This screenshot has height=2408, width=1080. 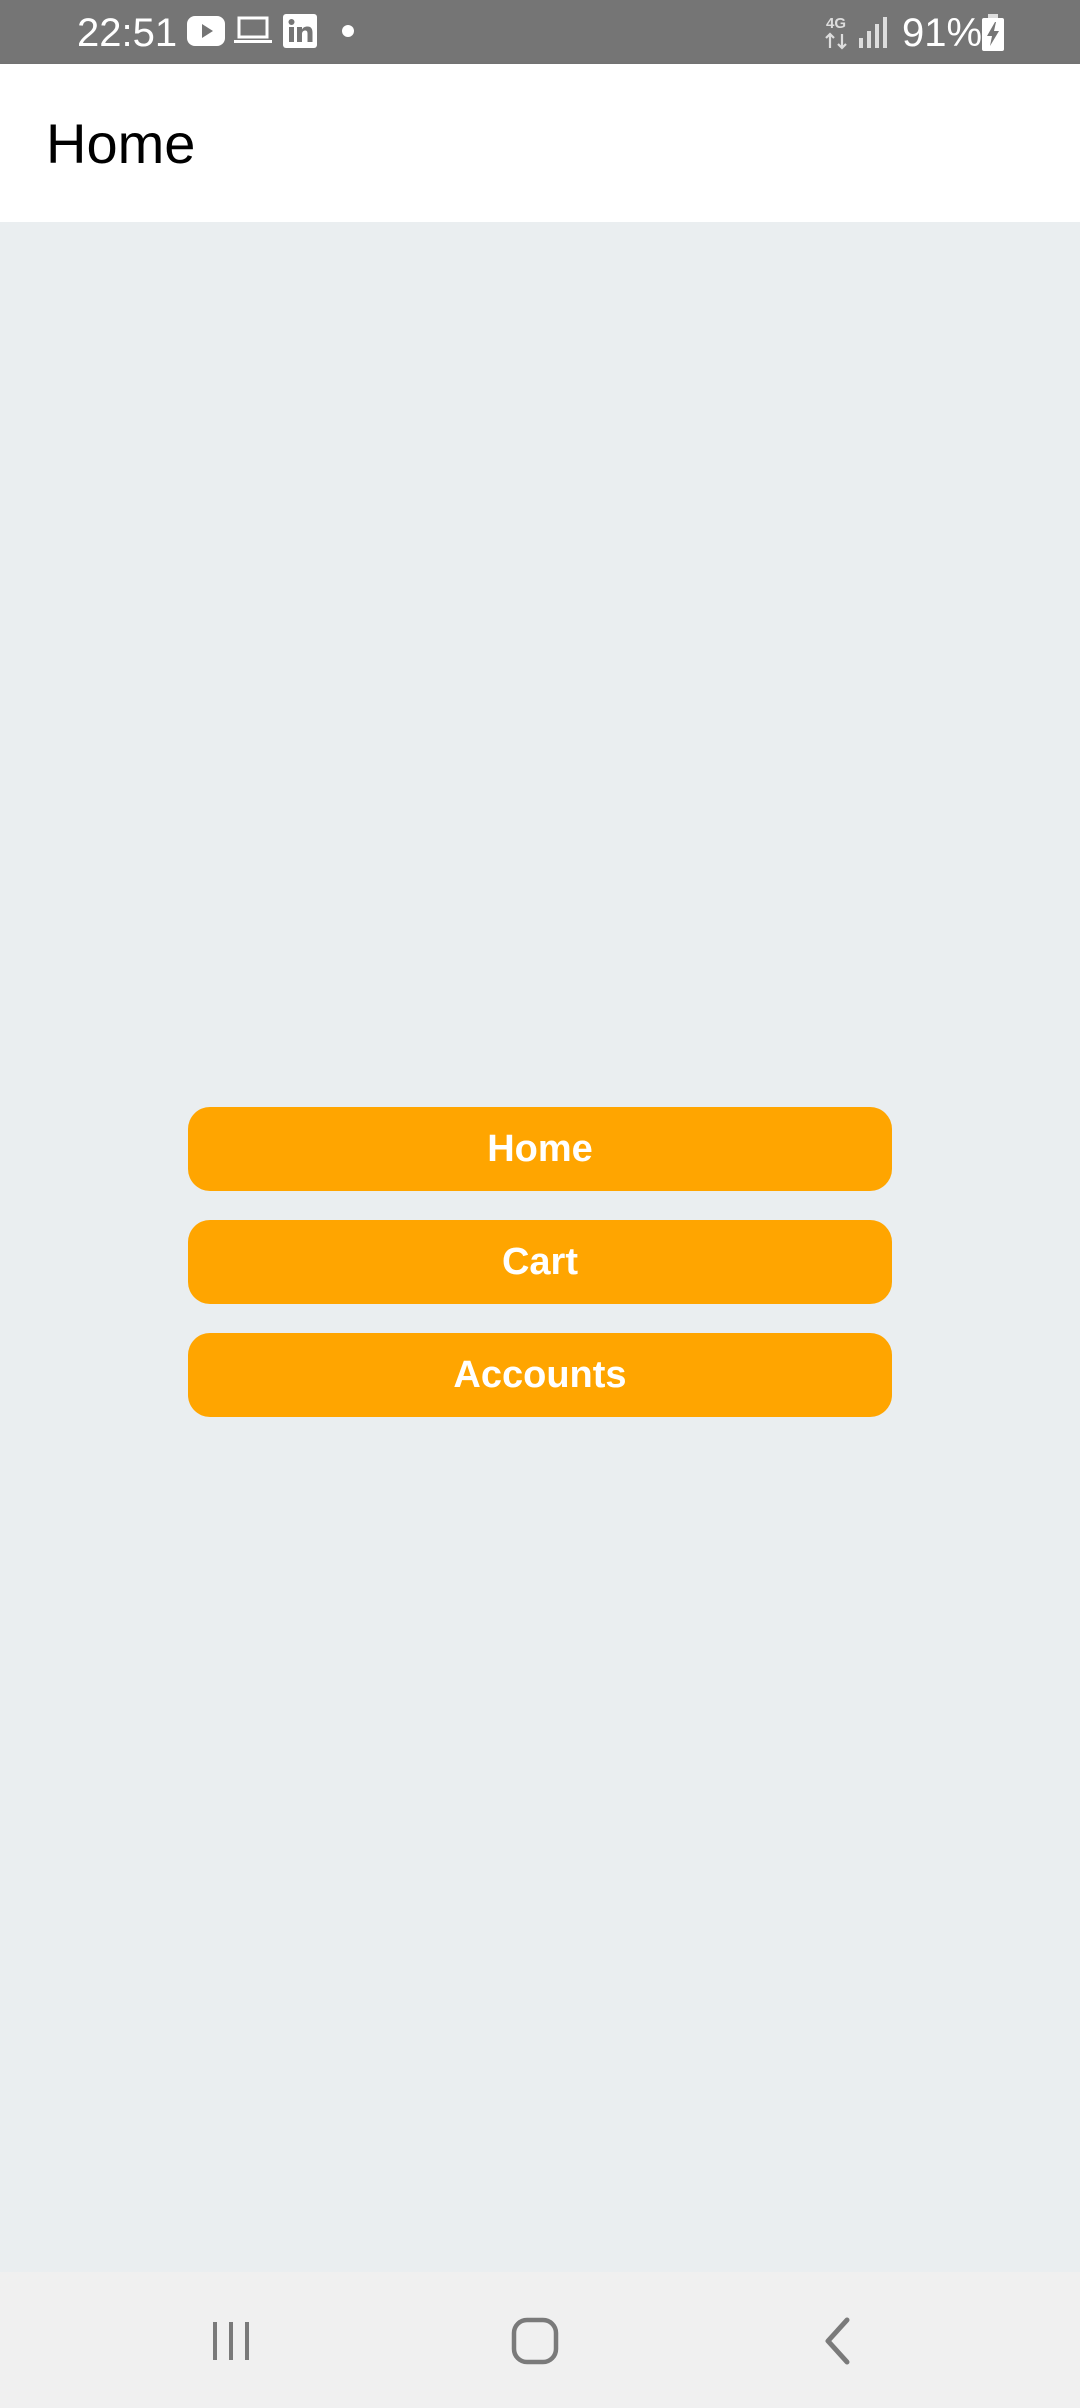 I want to click on cart-button: Cart, so click(x=540, y=1262).